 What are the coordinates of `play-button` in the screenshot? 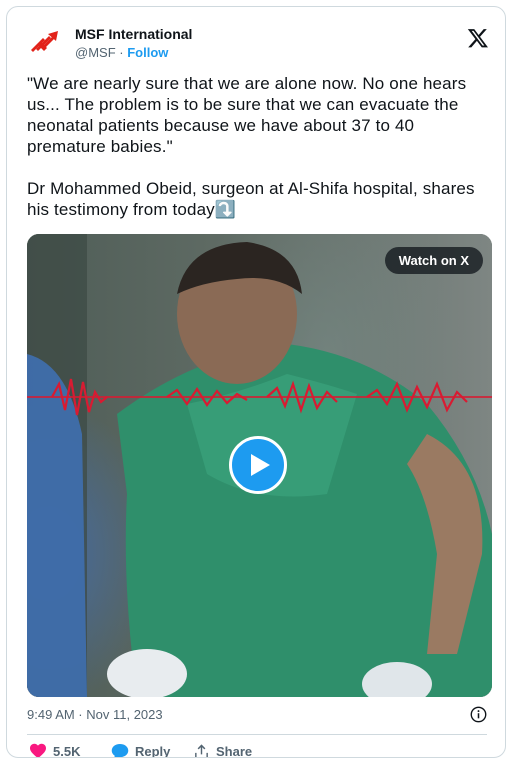 It's located at (258, 465).